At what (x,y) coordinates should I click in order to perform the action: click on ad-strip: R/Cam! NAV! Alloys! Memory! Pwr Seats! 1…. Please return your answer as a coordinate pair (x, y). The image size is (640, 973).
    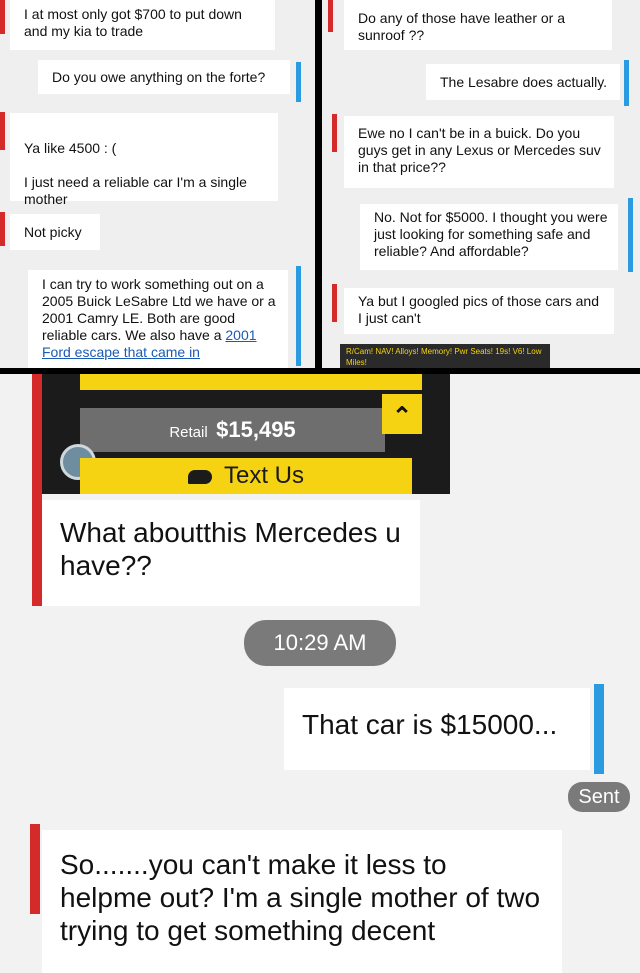
    Looking at the image, I should click on (445, 356).